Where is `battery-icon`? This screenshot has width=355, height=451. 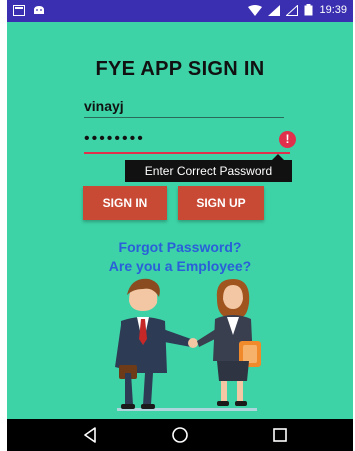 battery-icon is located at coordinates (308, 10).